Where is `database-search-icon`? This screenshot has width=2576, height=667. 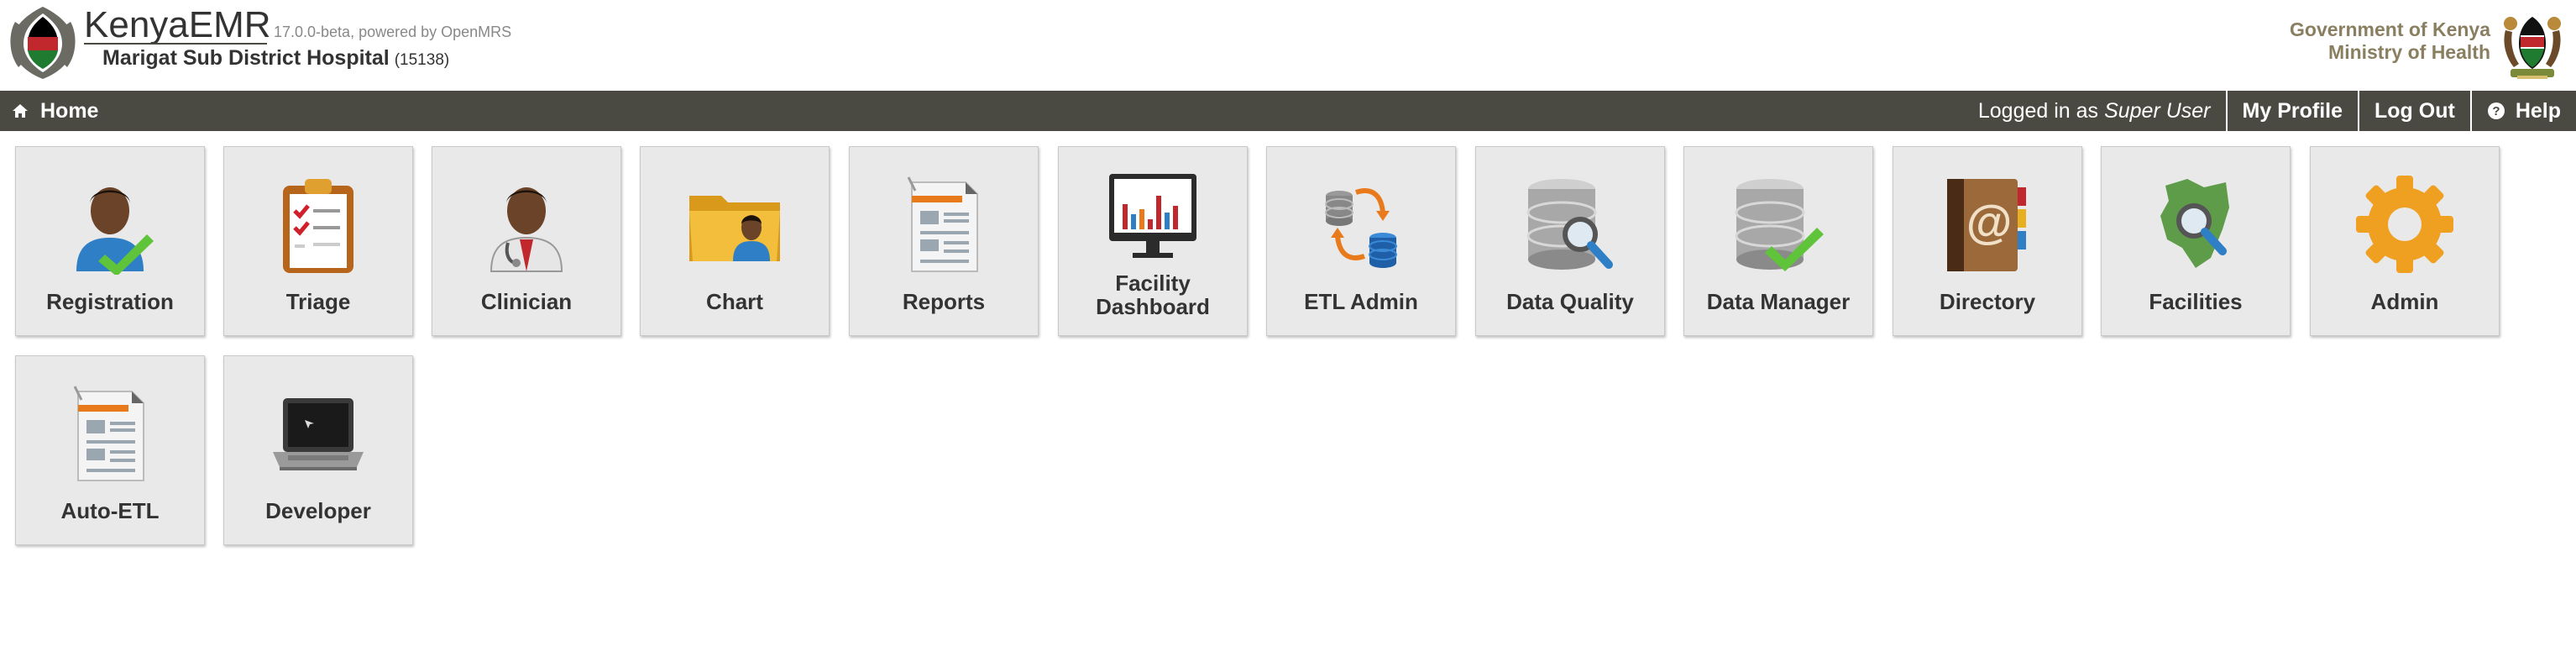 database-search-icon is located at coordinates (1570, 224).